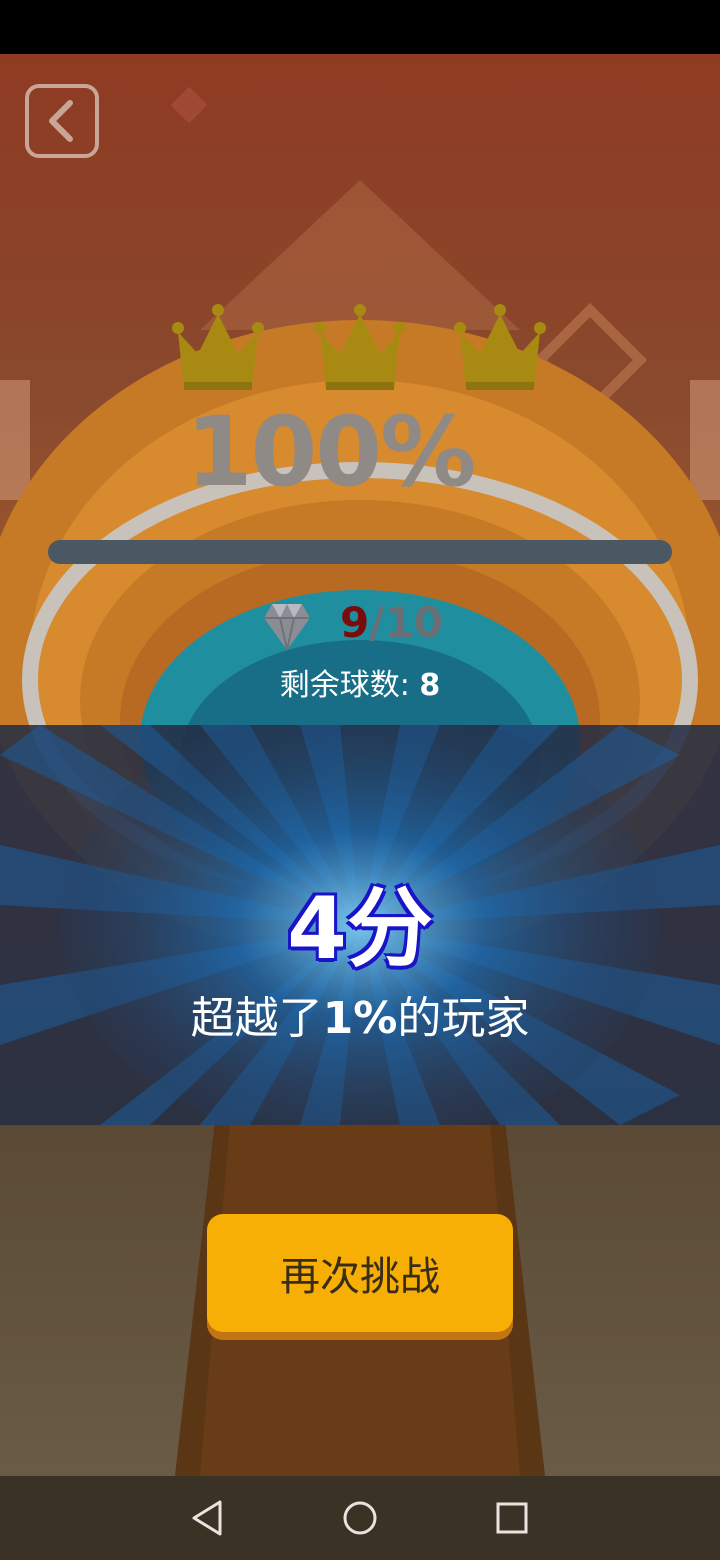 The height and width of the screenshot is (1560, 720). What do you see at coordinates (463, 1018) in the screenshot?
I see `rank-suffix: 的玩家` at bounding box center [463, 1018].